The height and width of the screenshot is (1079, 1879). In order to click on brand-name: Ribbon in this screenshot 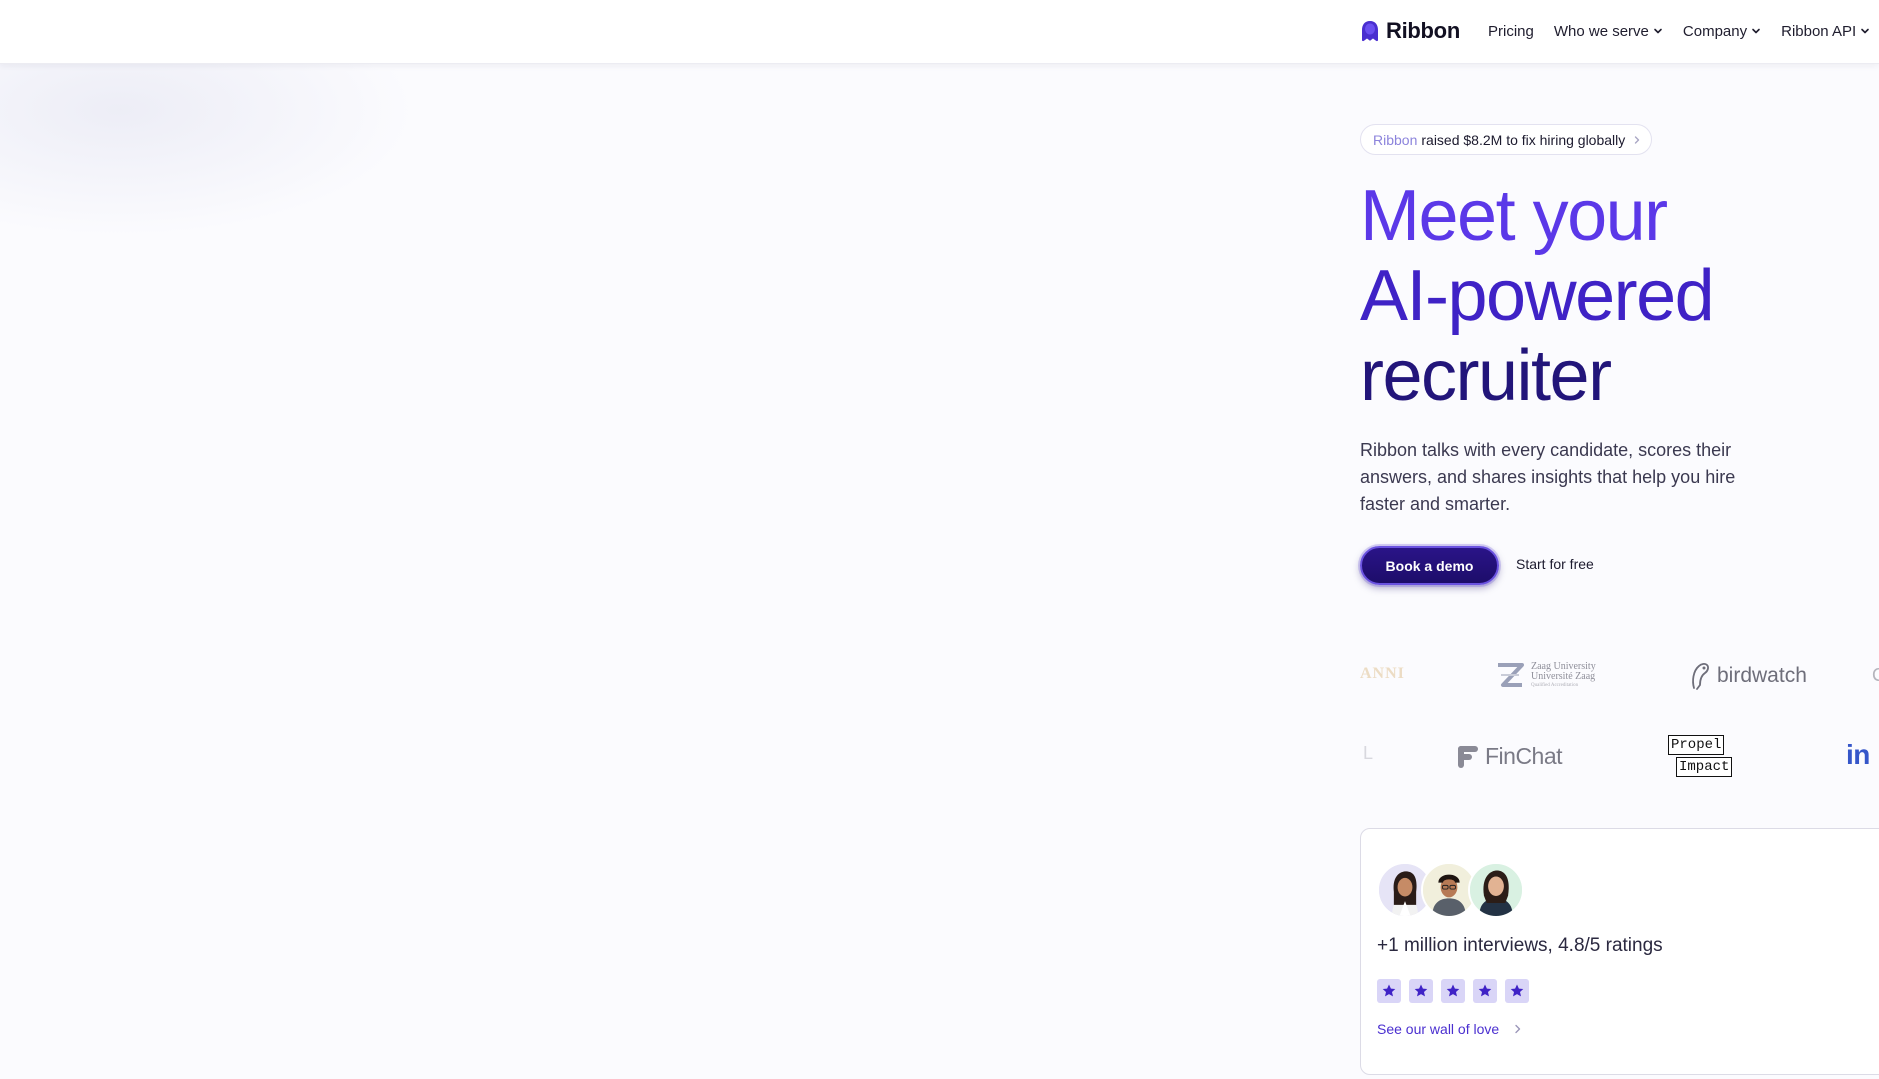, I will do `click(1423, 30)`.